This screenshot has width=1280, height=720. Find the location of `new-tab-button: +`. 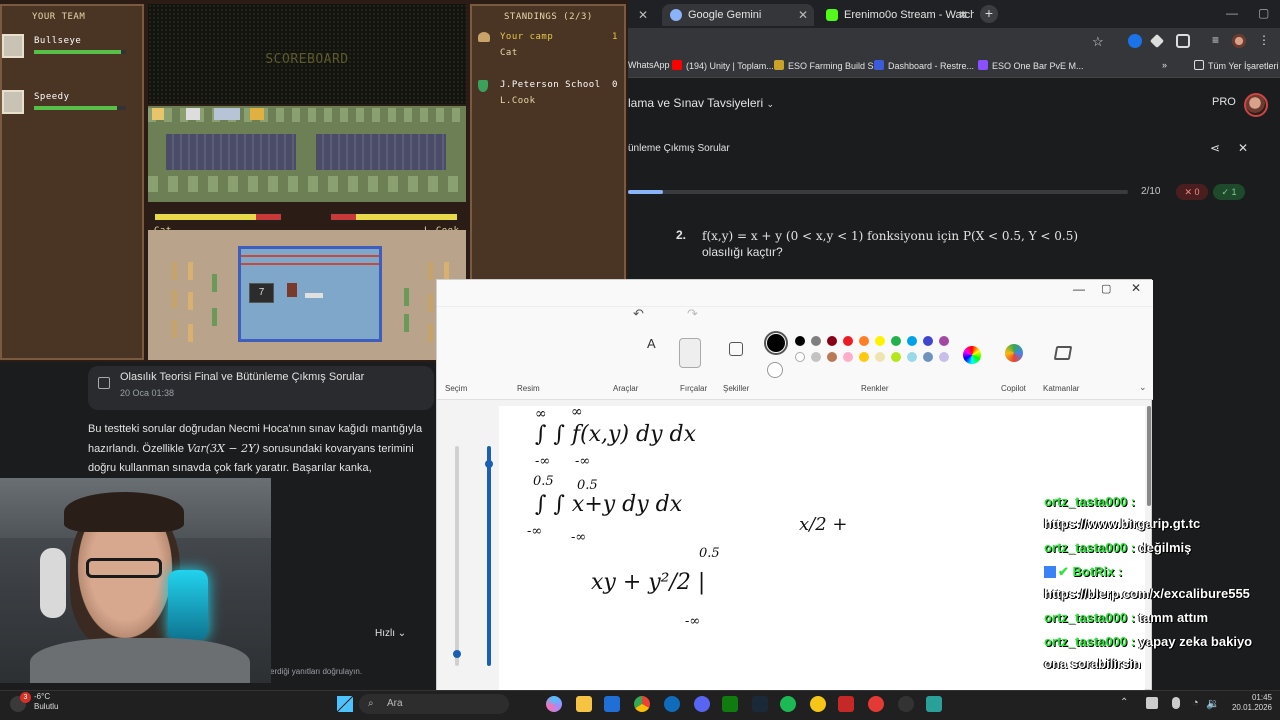

new-tab-button: + is located at coordinates (989, 14).